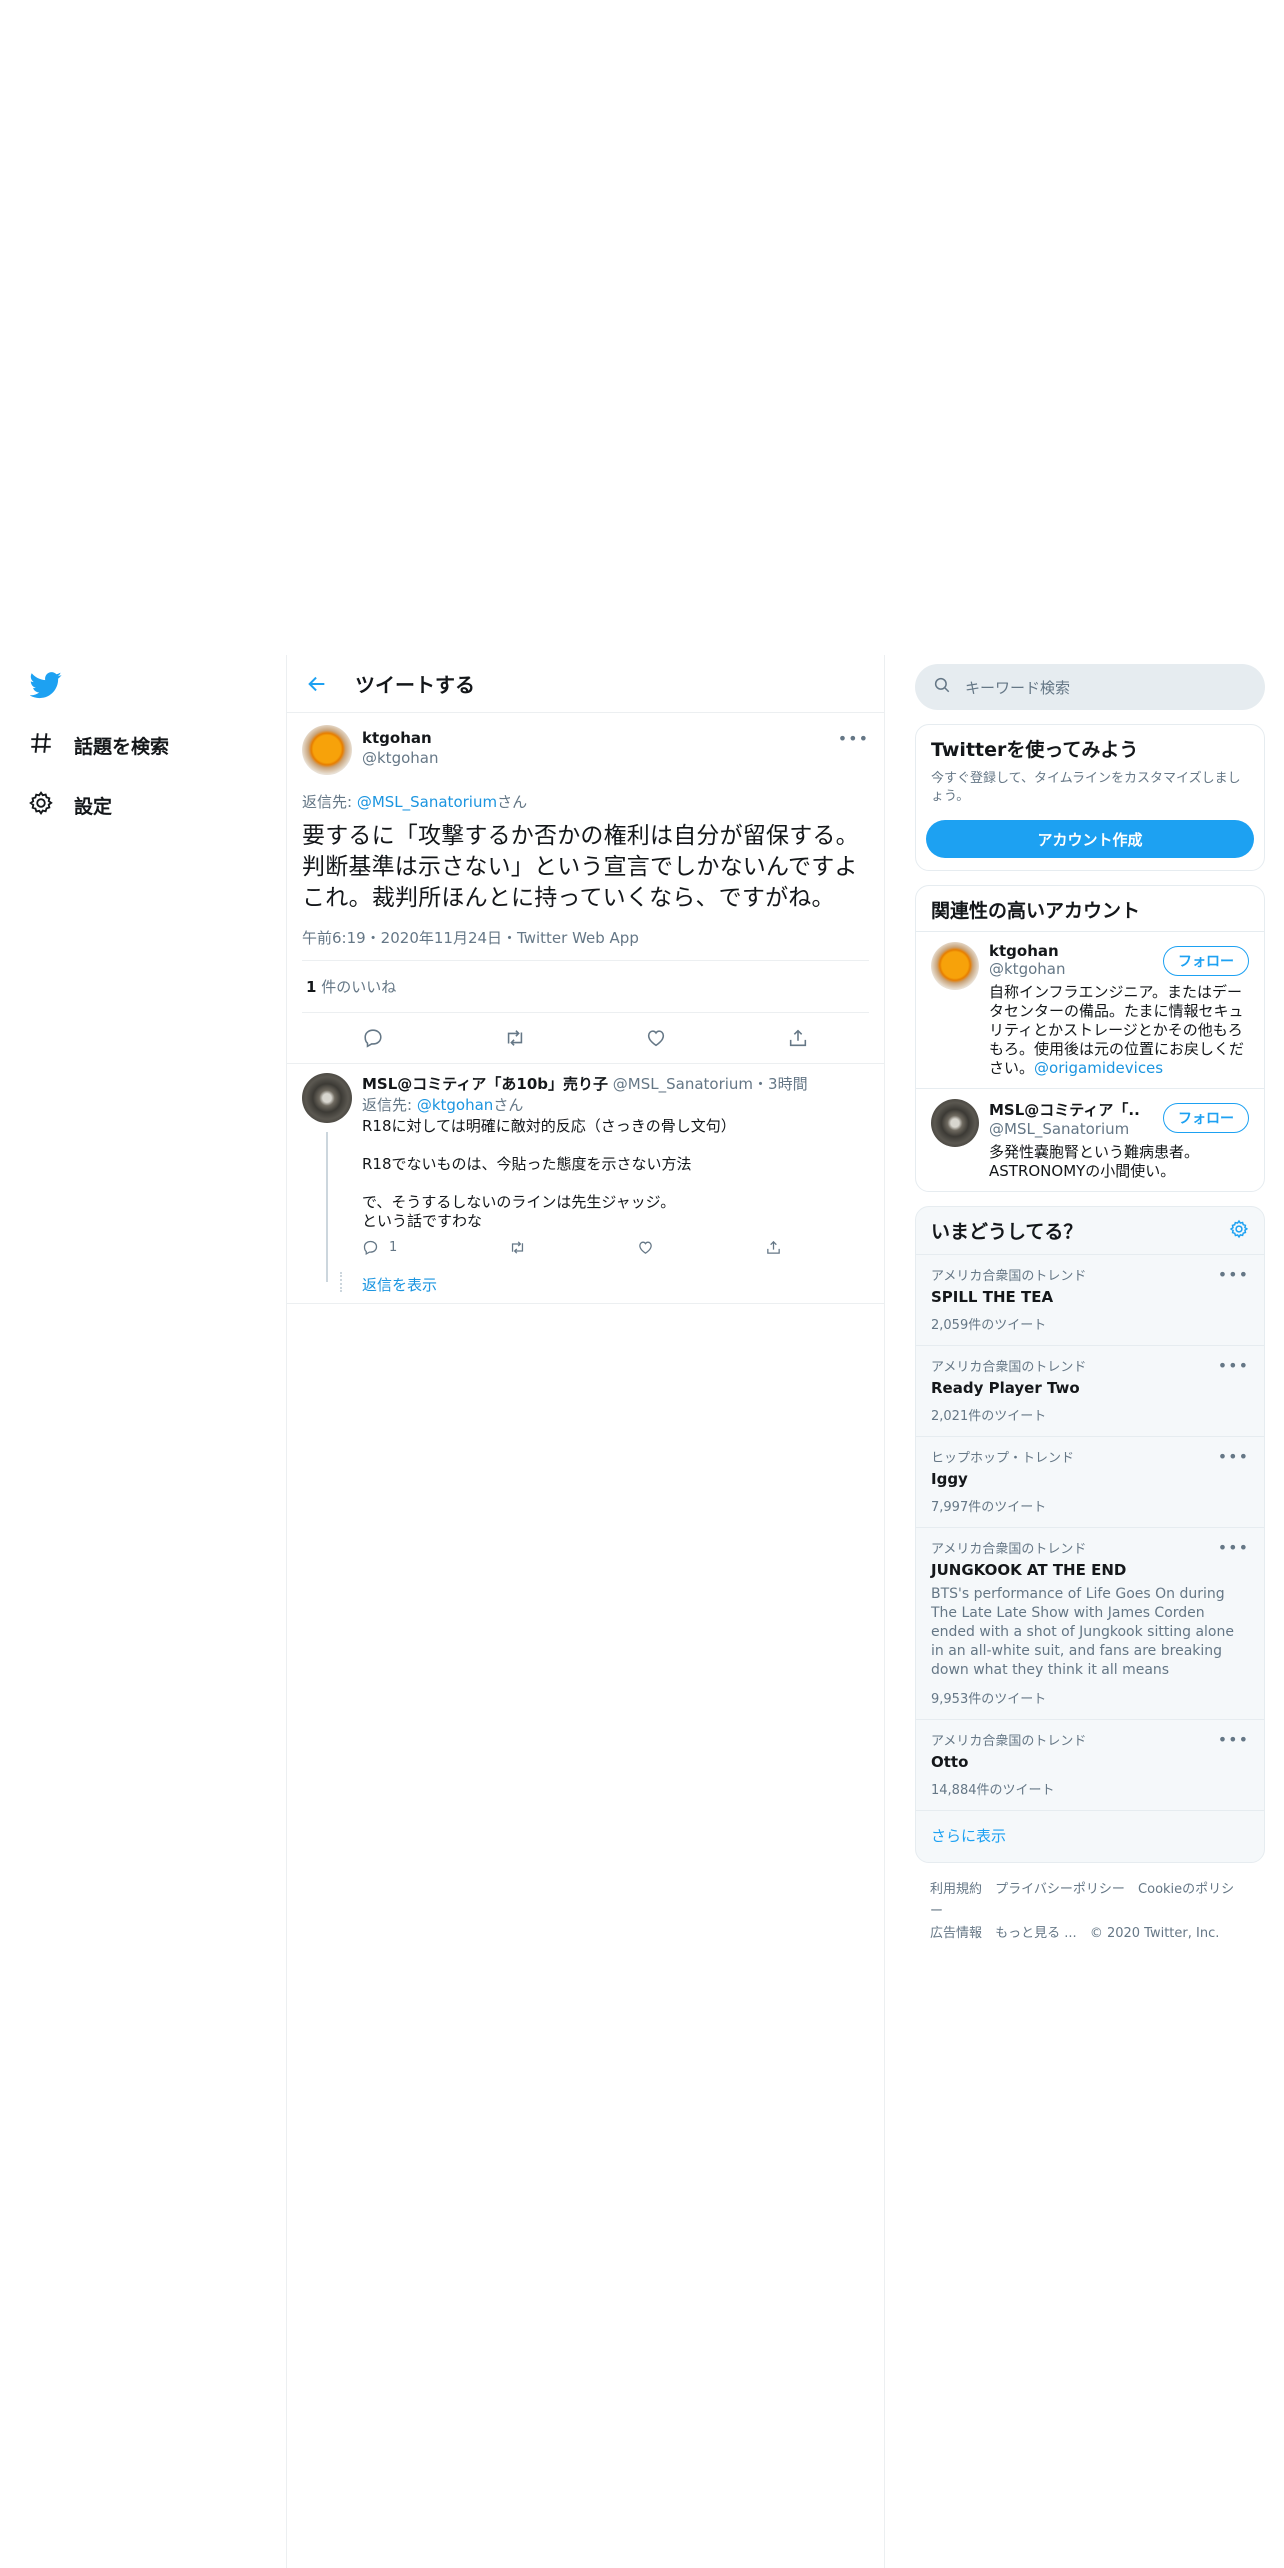 The width and height of the screenshot is (1284, 2568). What do you see at coordinates (683, 1084) in the screenshot?
I see `reply-author-handle: @MSL_Sanatorium` at bounding box center [683, 1084].